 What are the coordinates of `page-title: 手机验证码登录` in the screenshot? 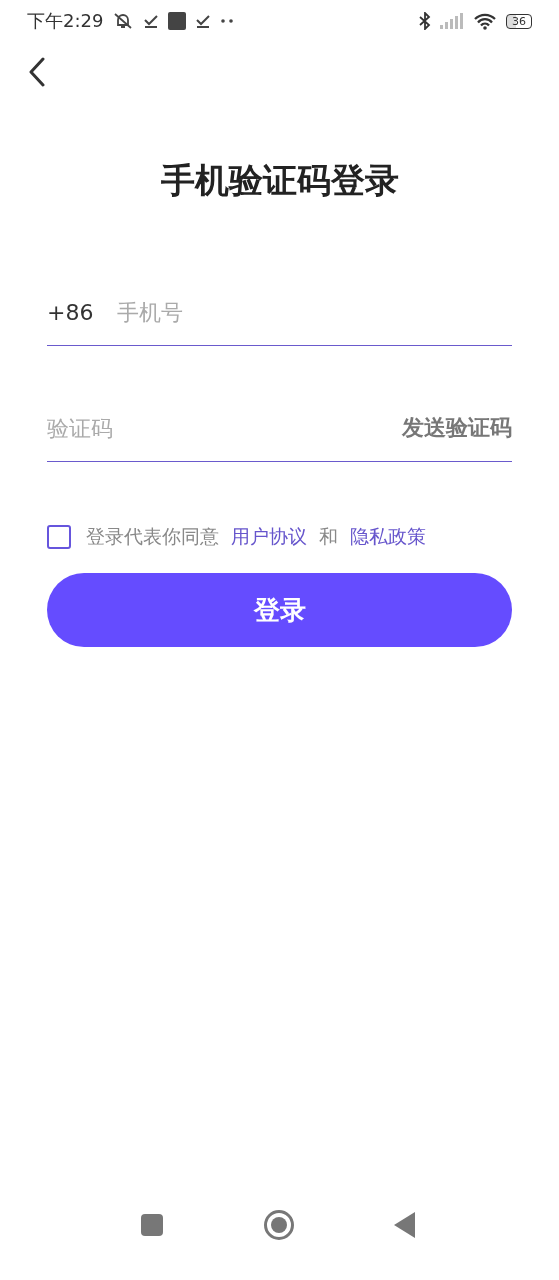 It's located at (279, 180).